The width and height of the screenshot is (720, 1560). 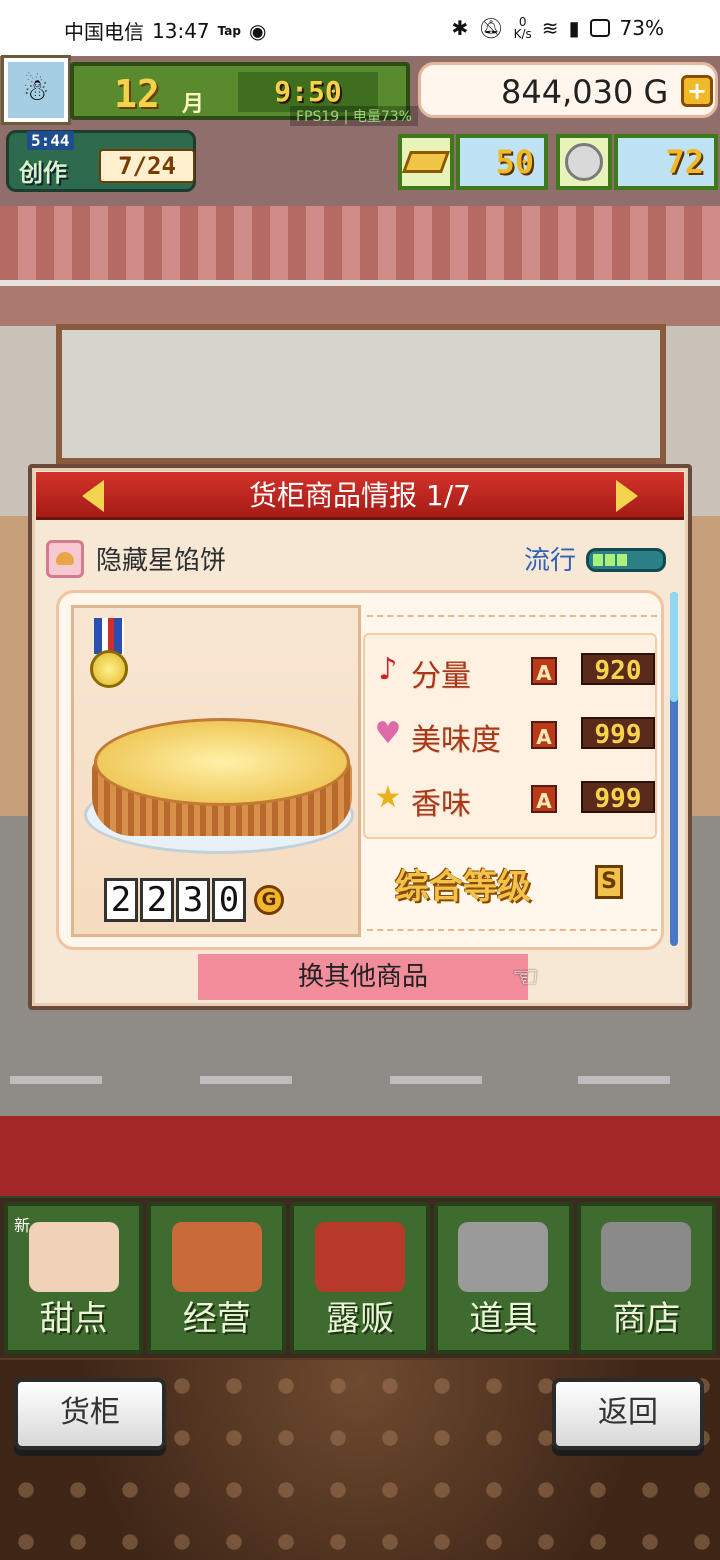 I want to click on menu-item-stall: 露贩, so click(x=360, y=1278).